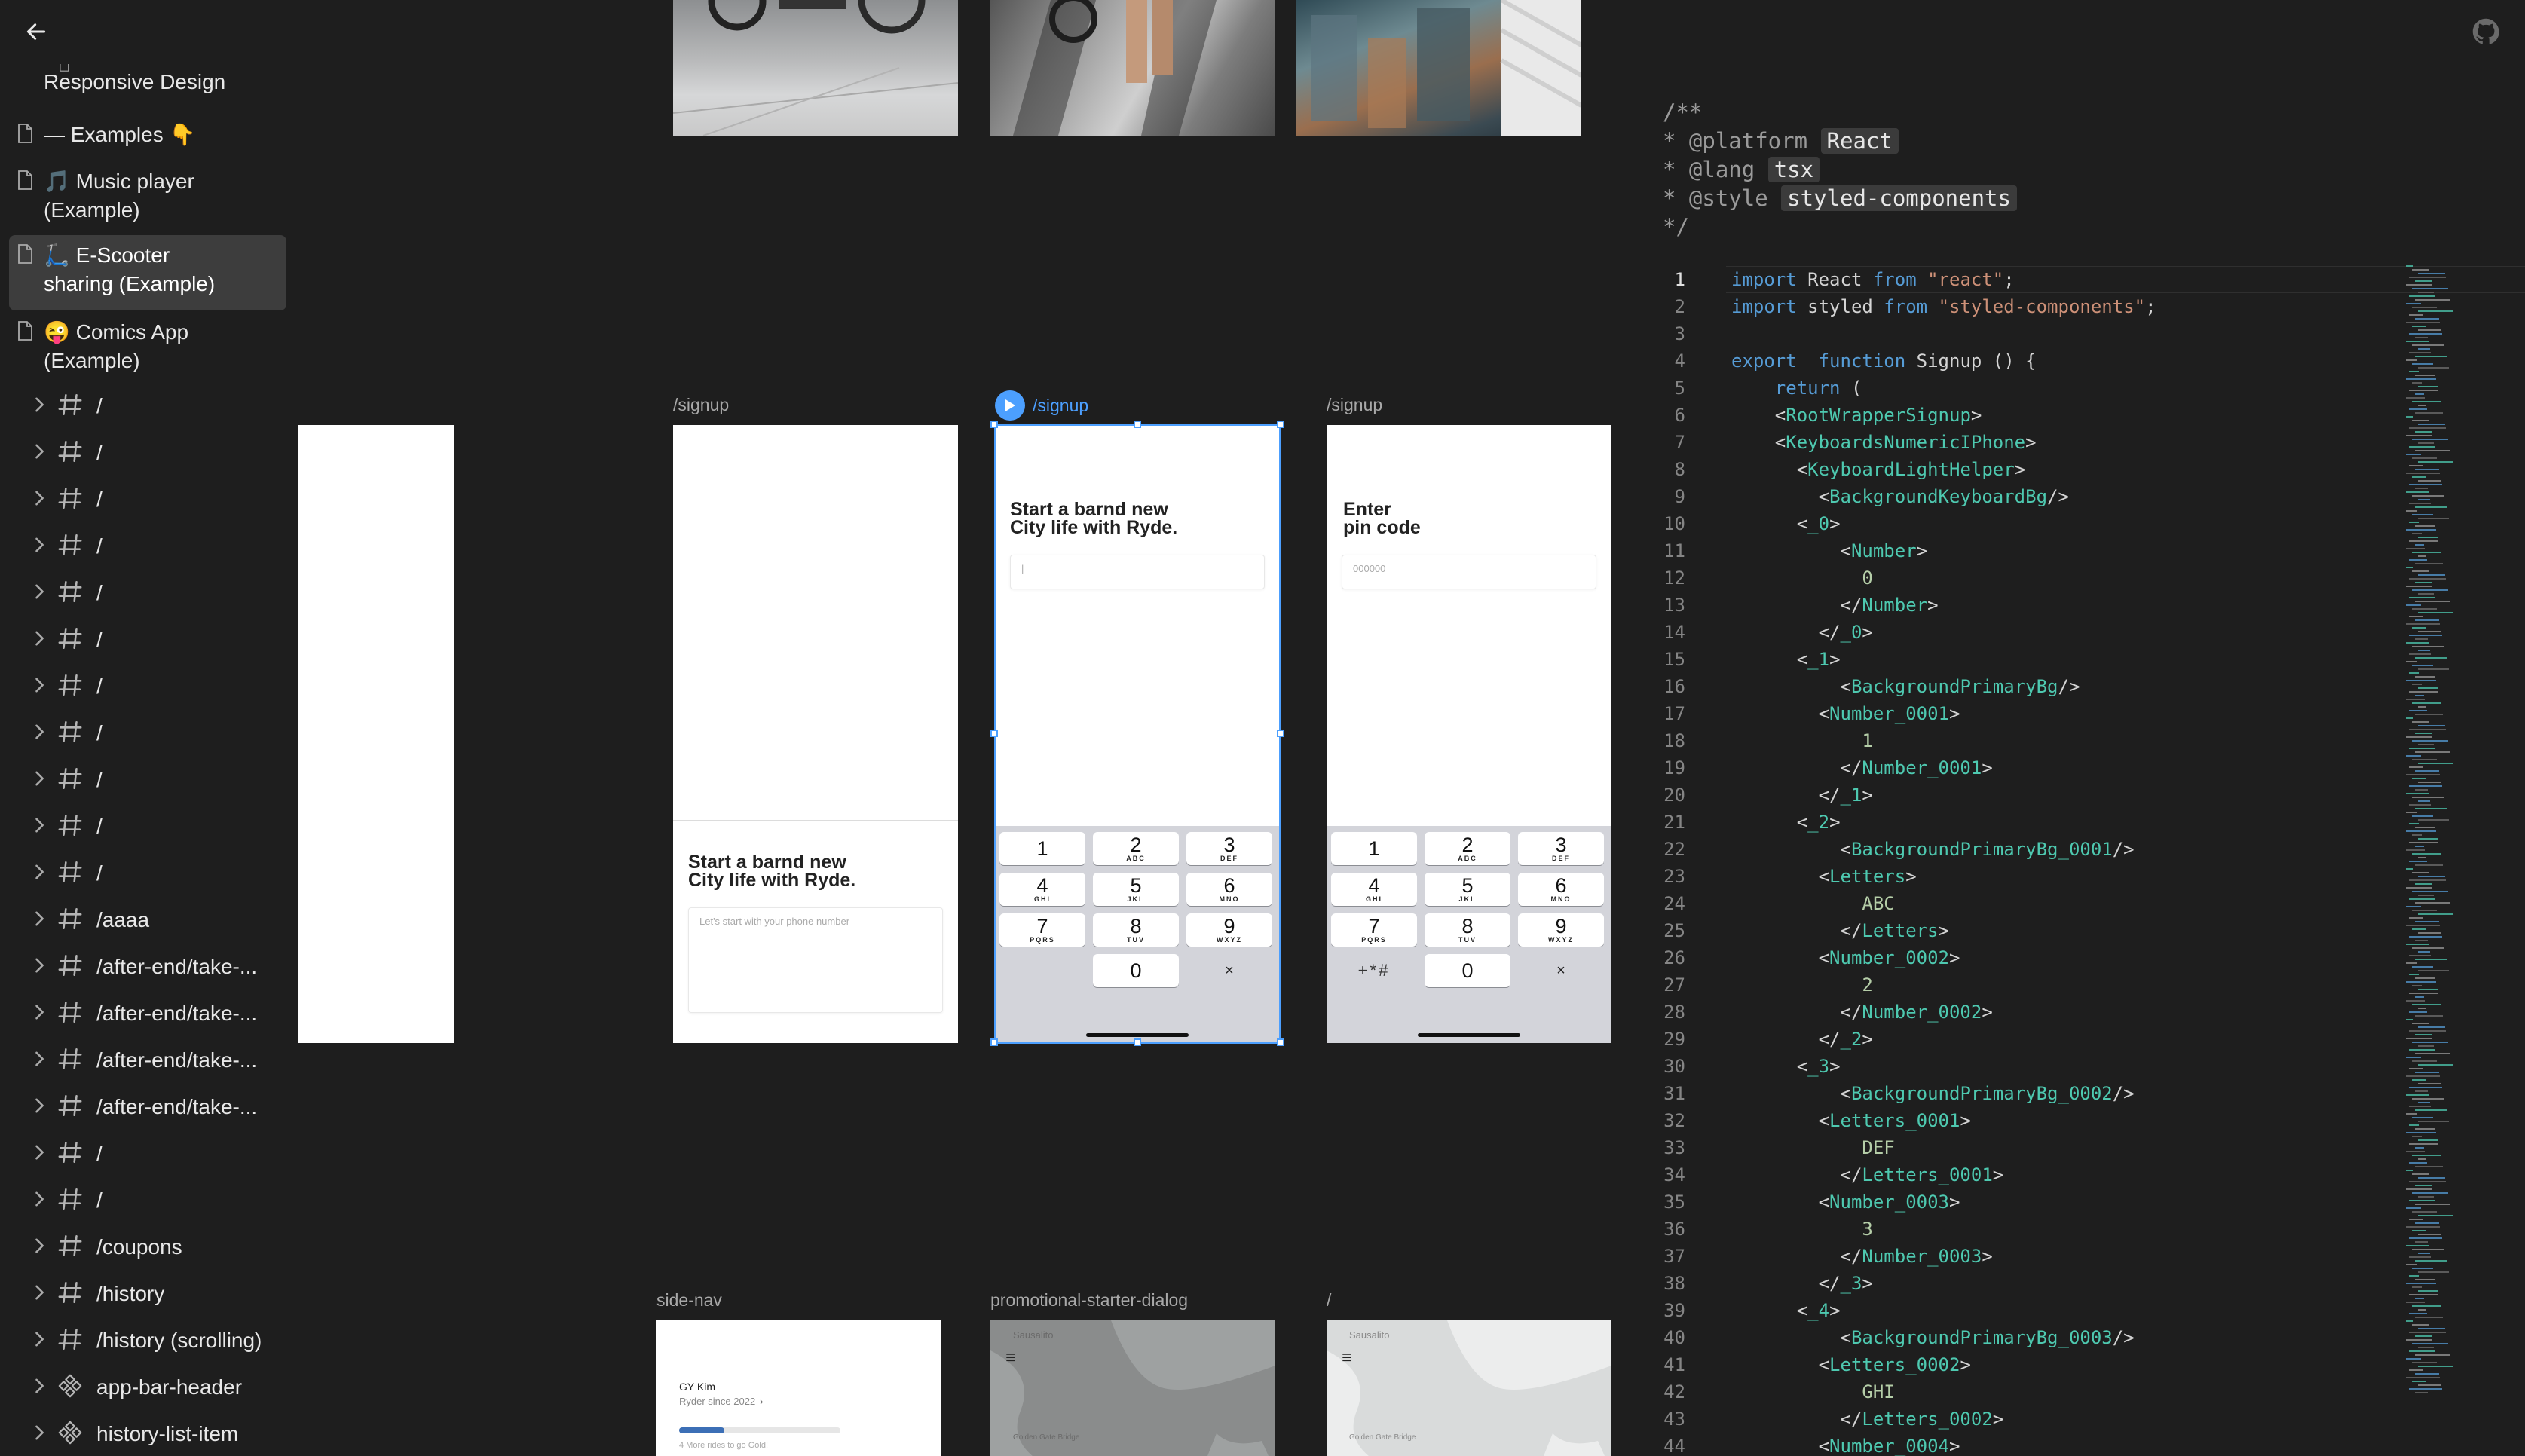 Image resolution: width=2525 pixels, height=1456 pixels. Describe the element at coordinates (147, 920) in the screenshot. I see `layer-row-11: /aaaa` at that location.